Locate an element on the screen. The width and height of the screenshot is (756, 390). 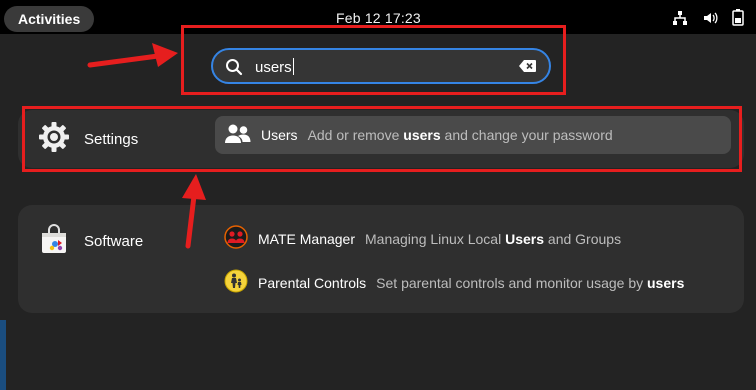
annotation-arrow-right is located at coordinates (132, 55).